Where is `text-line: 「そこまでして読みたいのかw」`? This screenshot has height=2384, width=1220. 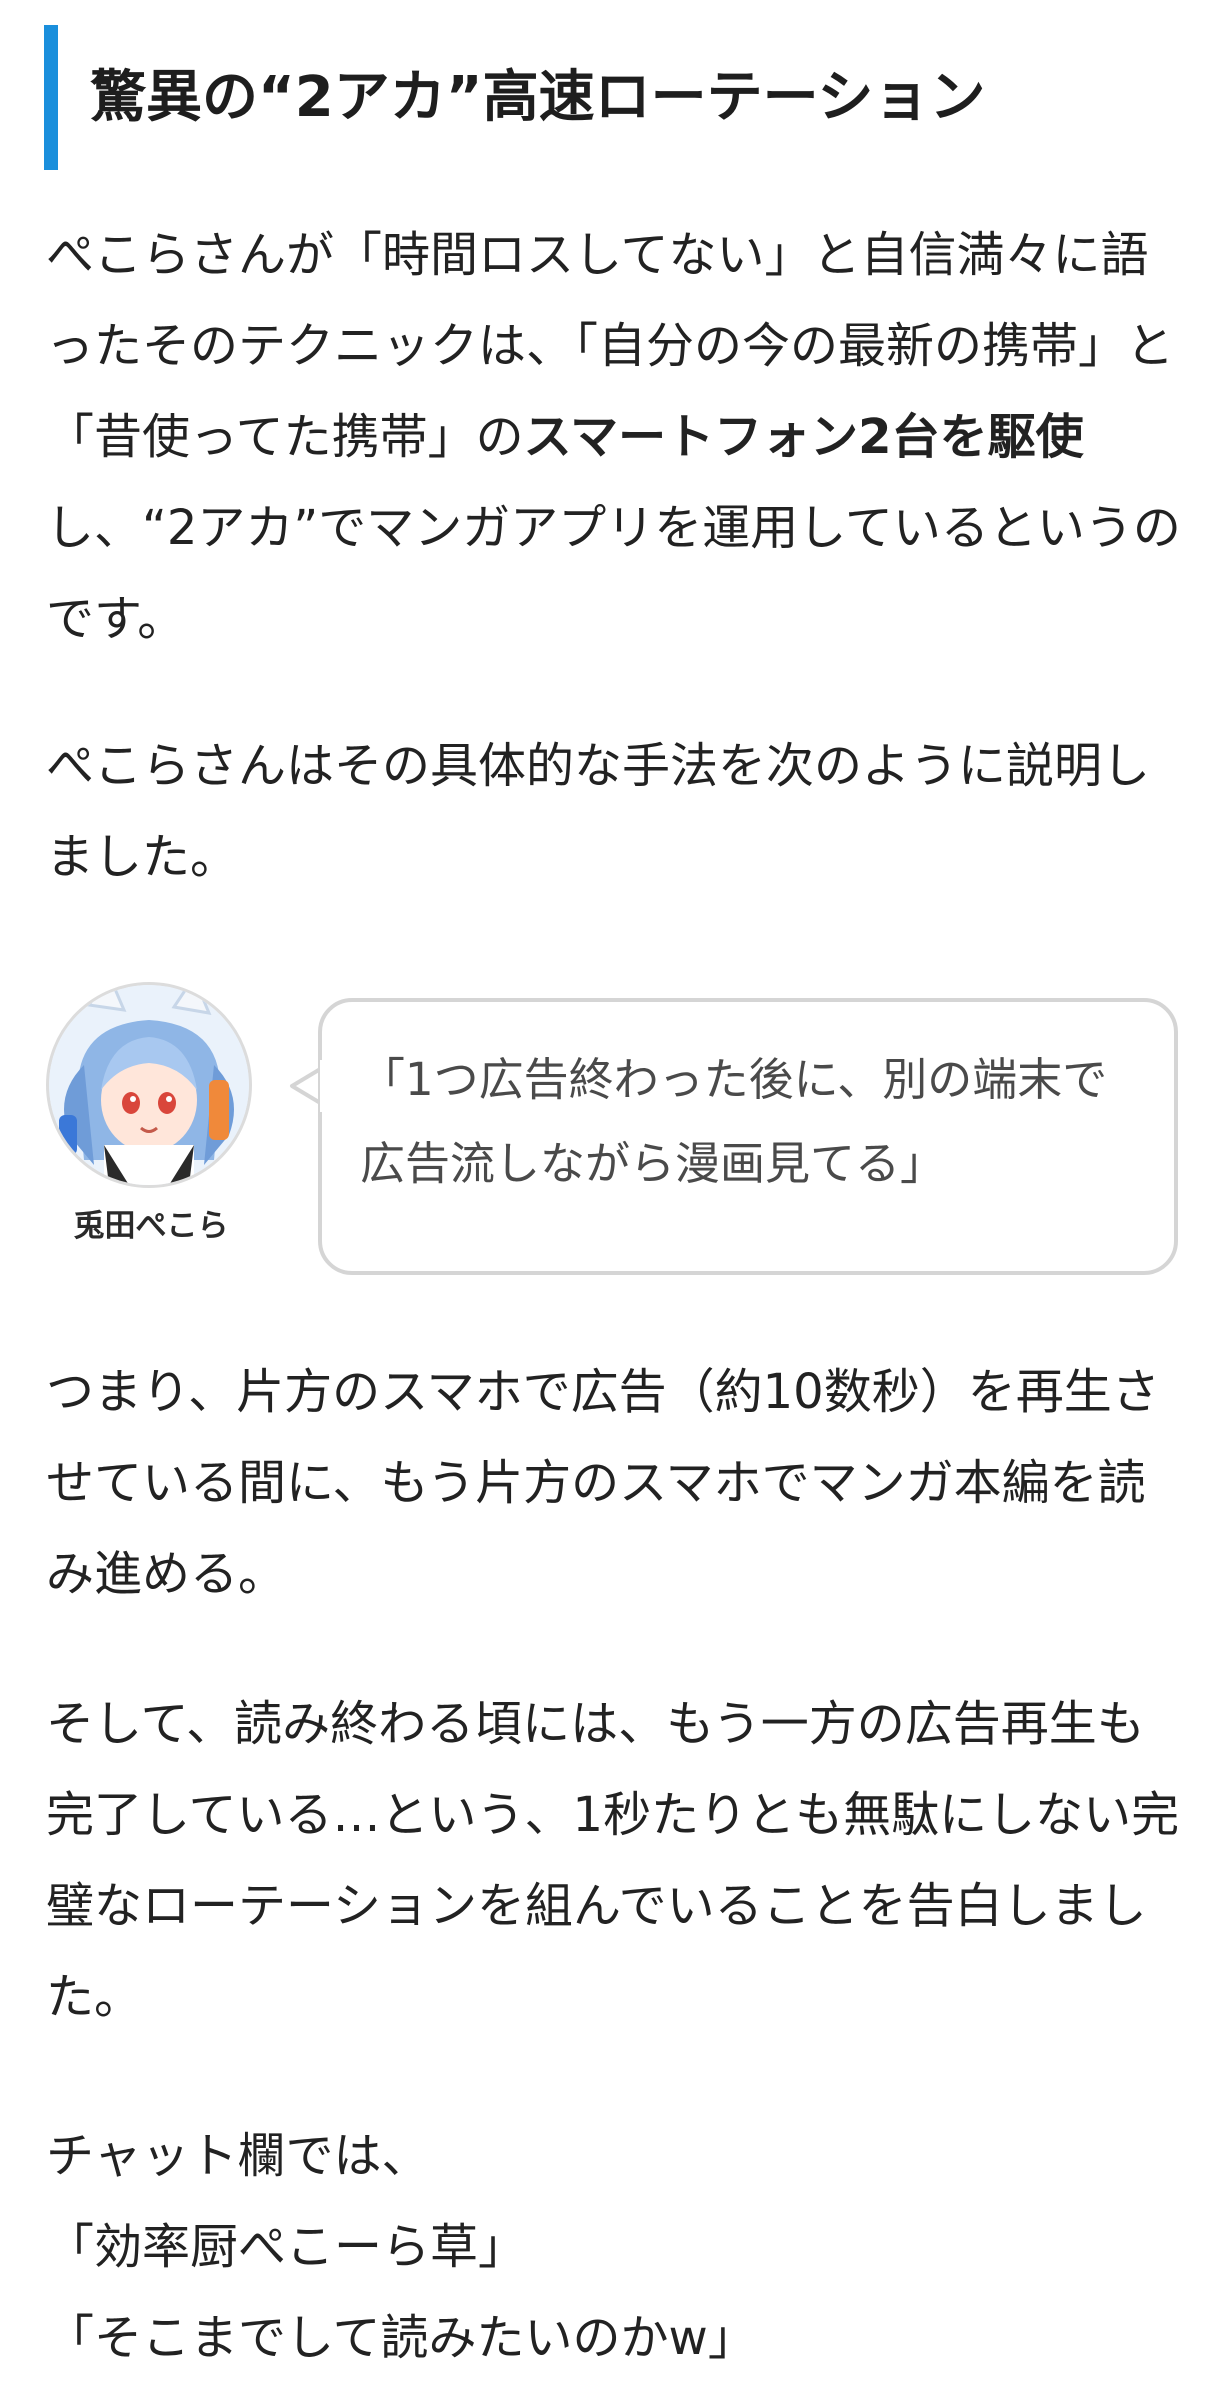
text-line: 「そこまでして読みたいのかw」 is located at coordinates (401, 2338).